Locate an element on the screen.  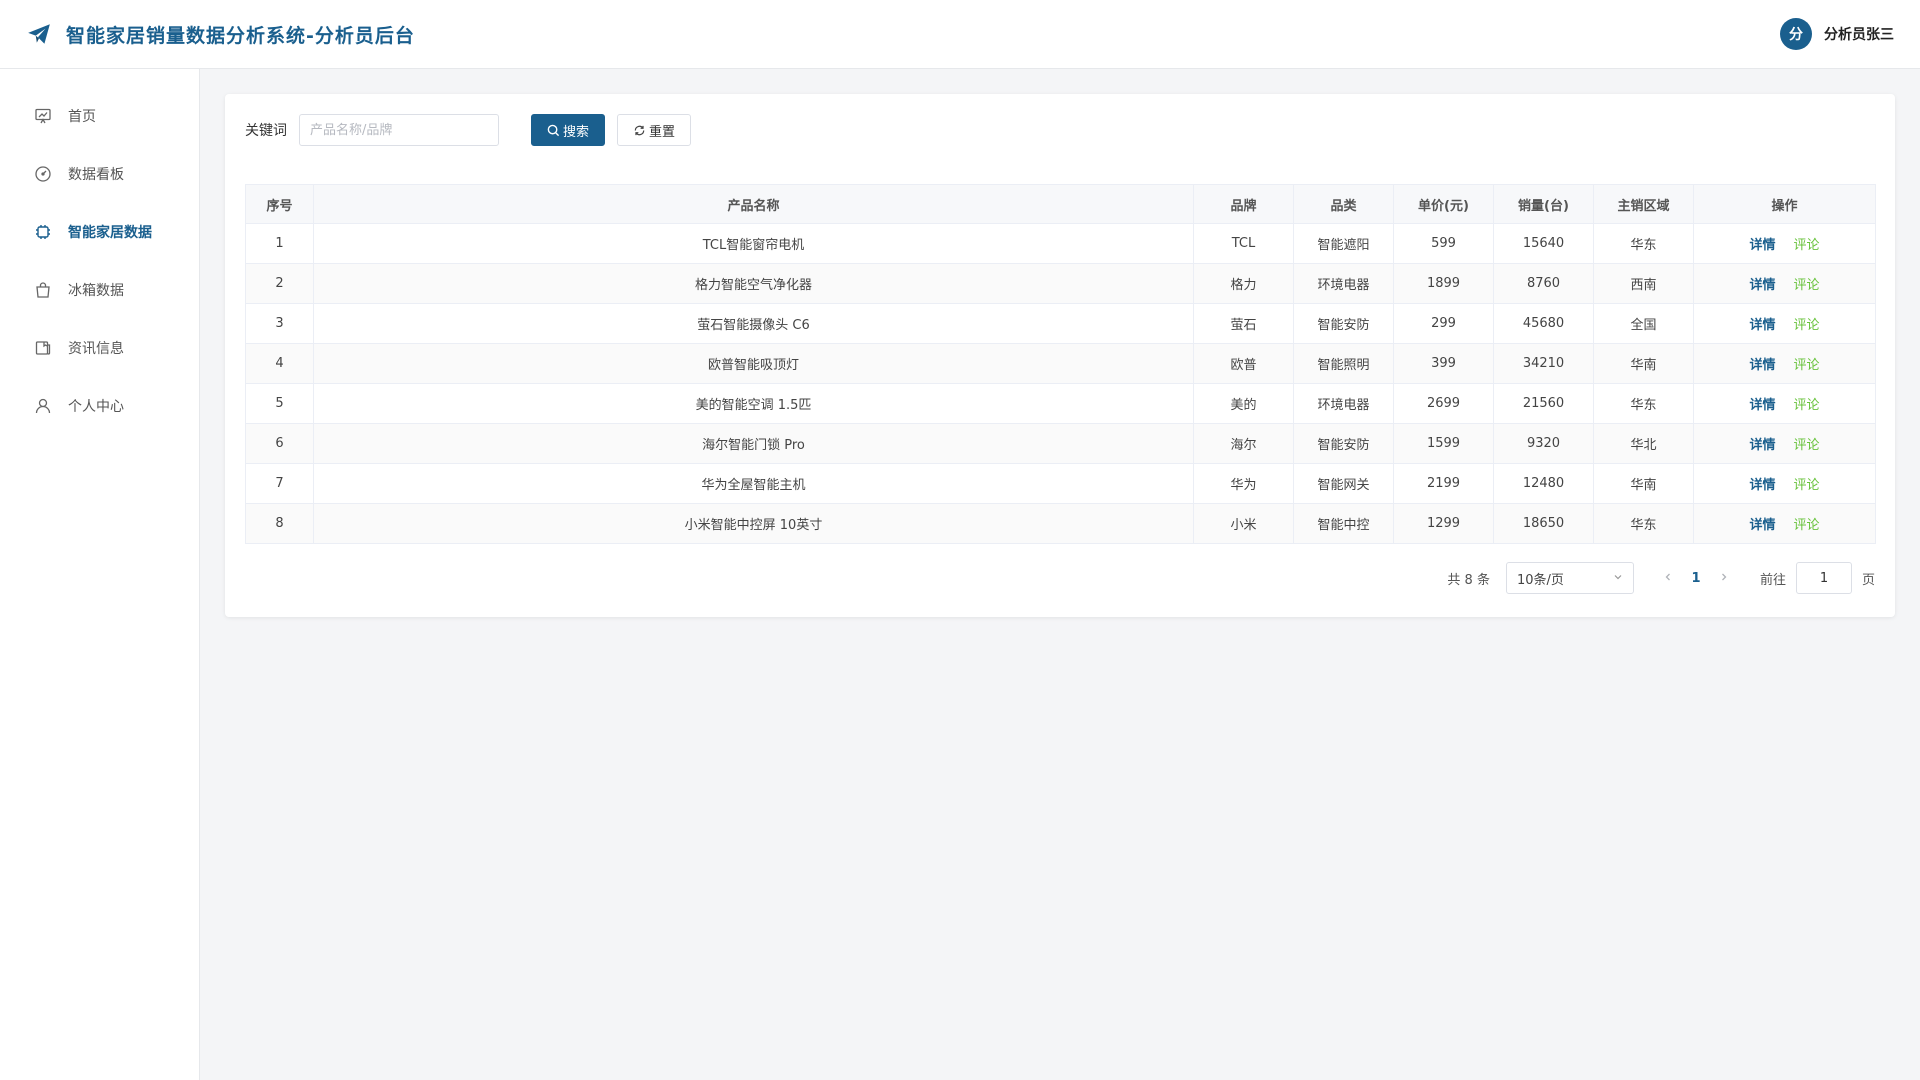
app-header: 智能家居销量数据分析系统-分析员后台 分 分析员张三 is located at coordinates (960, 34).